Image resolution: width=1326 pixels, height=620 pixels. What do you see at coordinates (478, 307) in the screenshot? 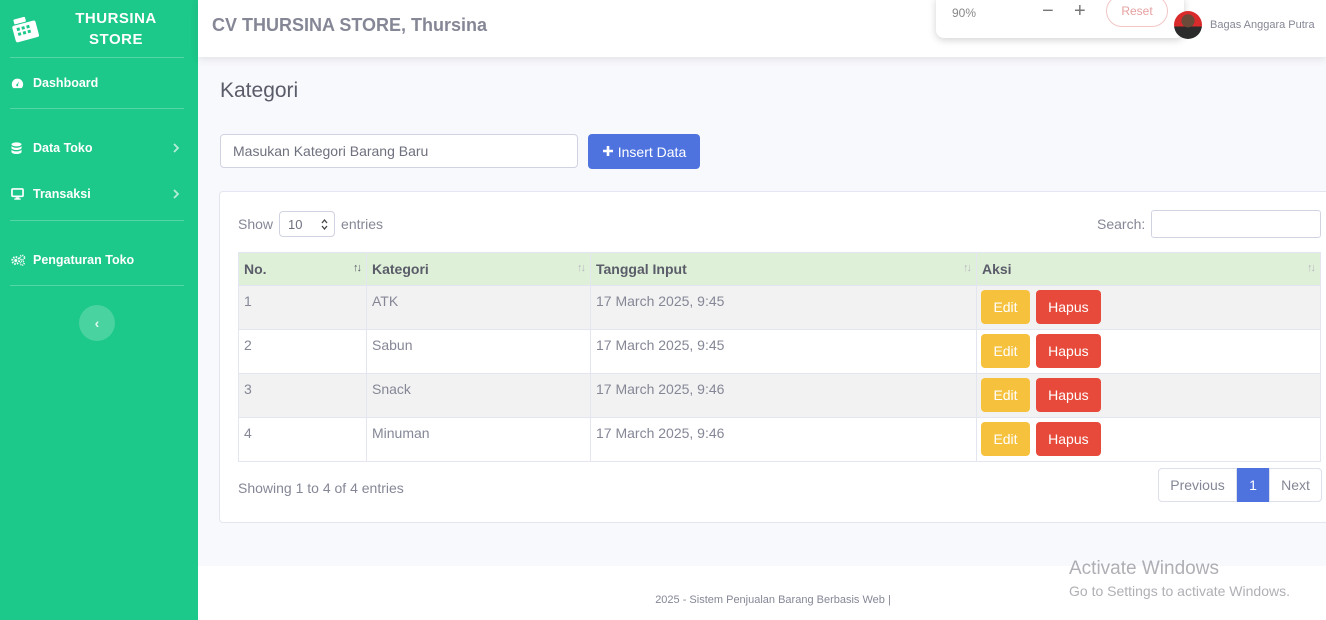
I see `cell-kategori: ATK` at bounding box center [478, 307].